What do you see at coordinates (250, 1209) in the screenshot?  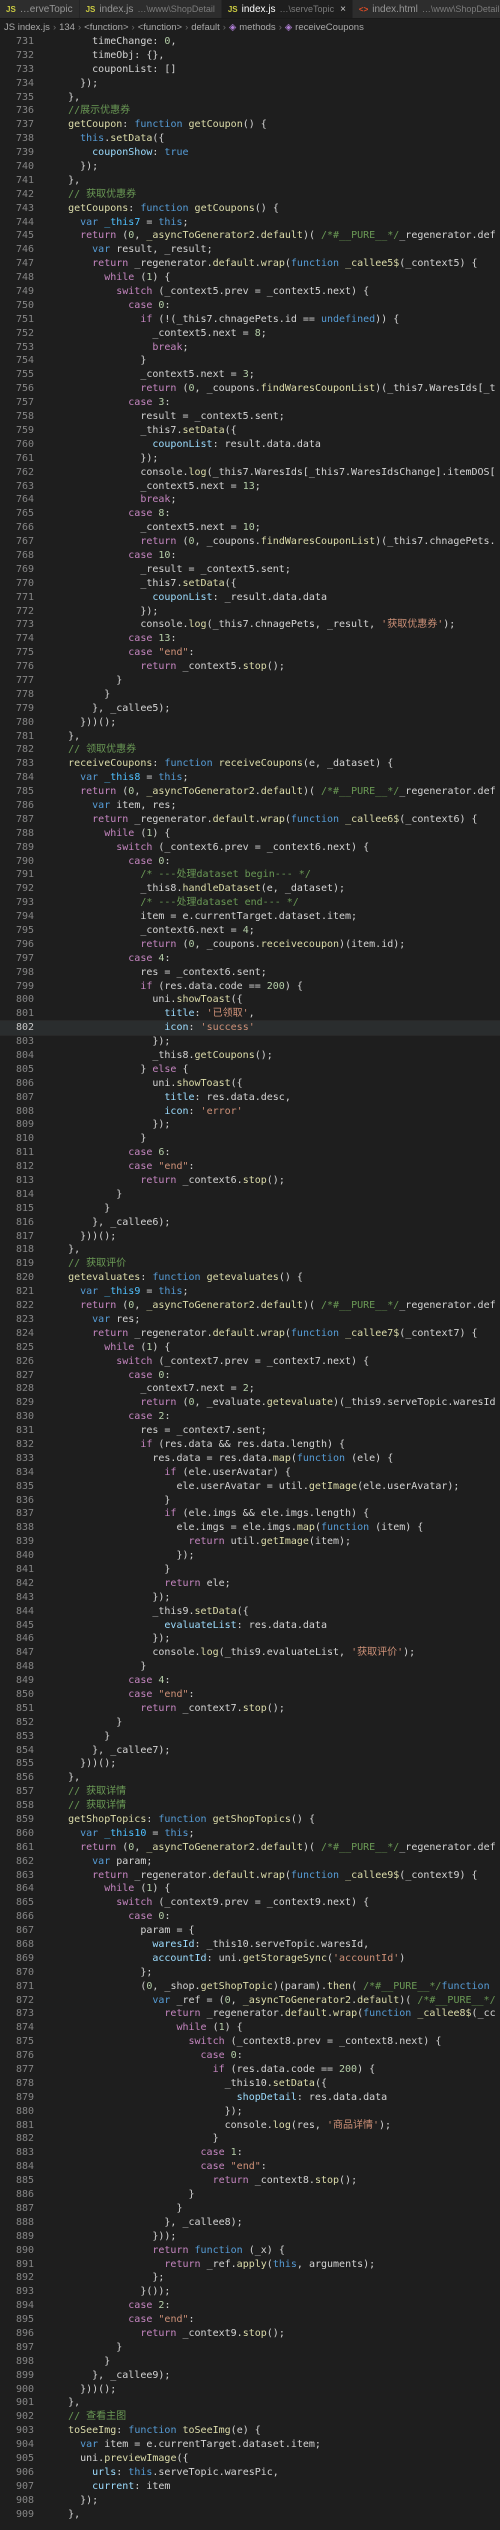 I see `code-line: 815 }` at bounding box center [250, 1209].